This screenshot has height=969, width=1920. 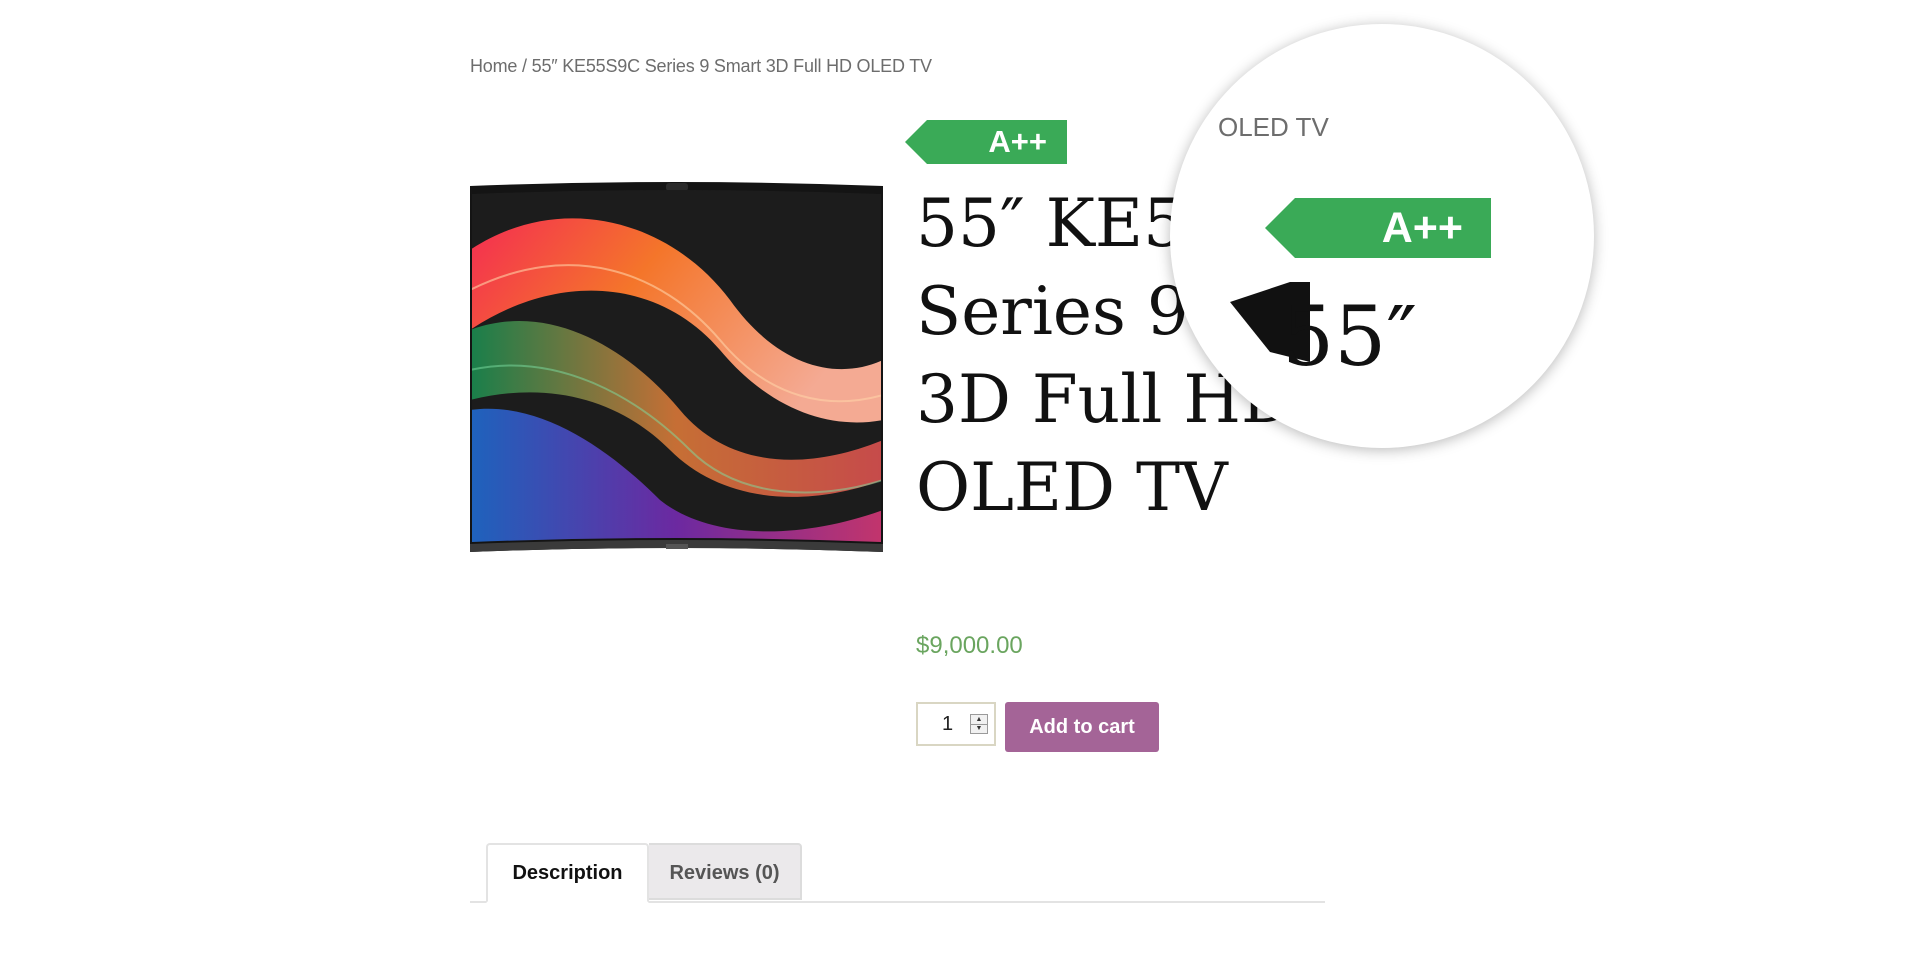 What do you see at coordinates (1273, 127) in the screenshot?
I see `zoom-breadcrumb-fragment: OLED TV` at bounding box center [1273, 127].